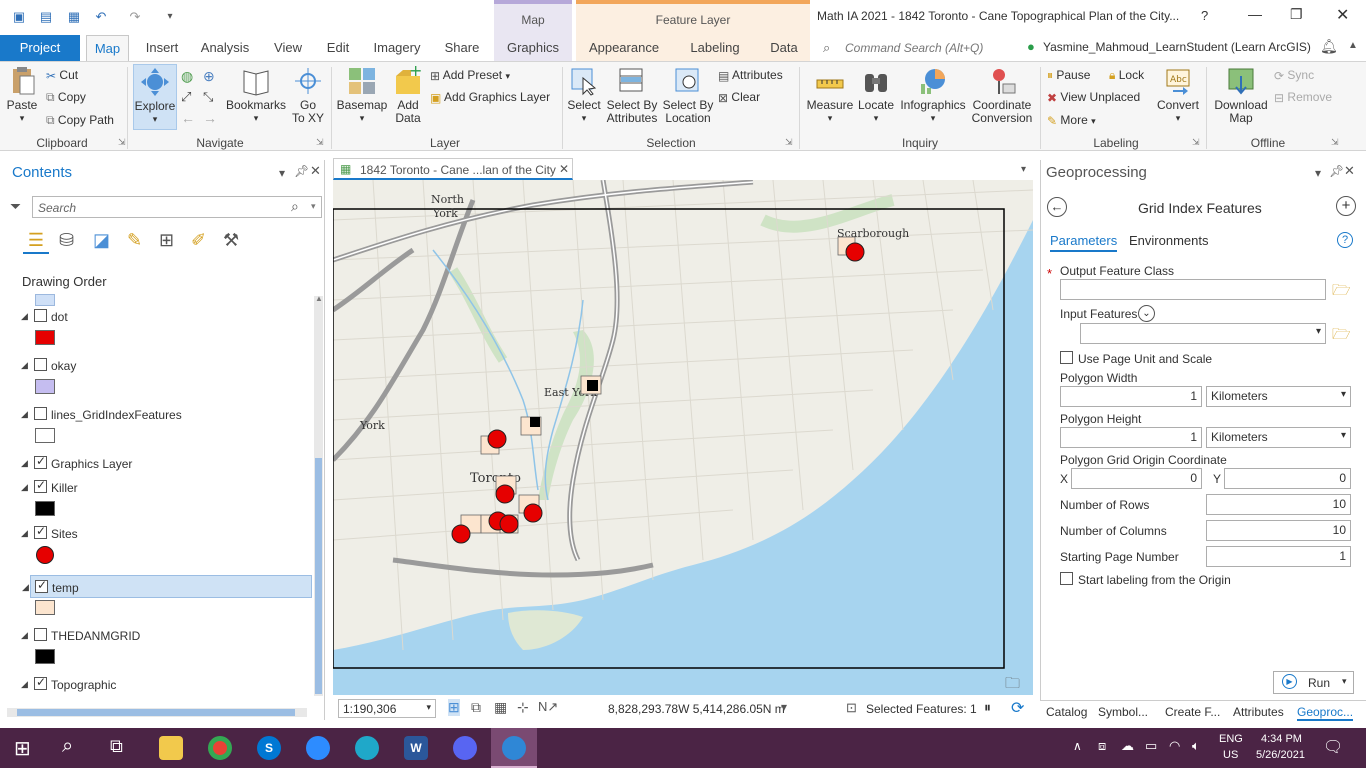  I want to click on correction-icon: ⊹, so click(523, 707).